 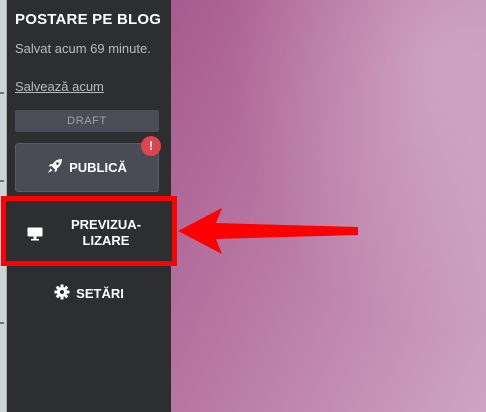 I want to click on preview-label-line1: PREVIZUA-, so click(x=106, y=224).